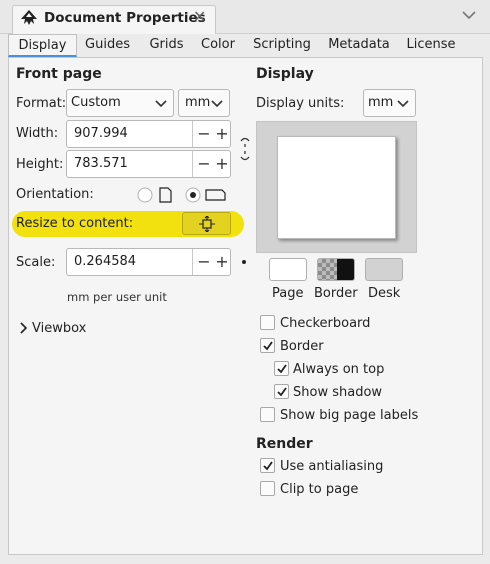 The width and height of the screenshot is (490, 564). I want to click on border-checkbox, so click(267, 345).